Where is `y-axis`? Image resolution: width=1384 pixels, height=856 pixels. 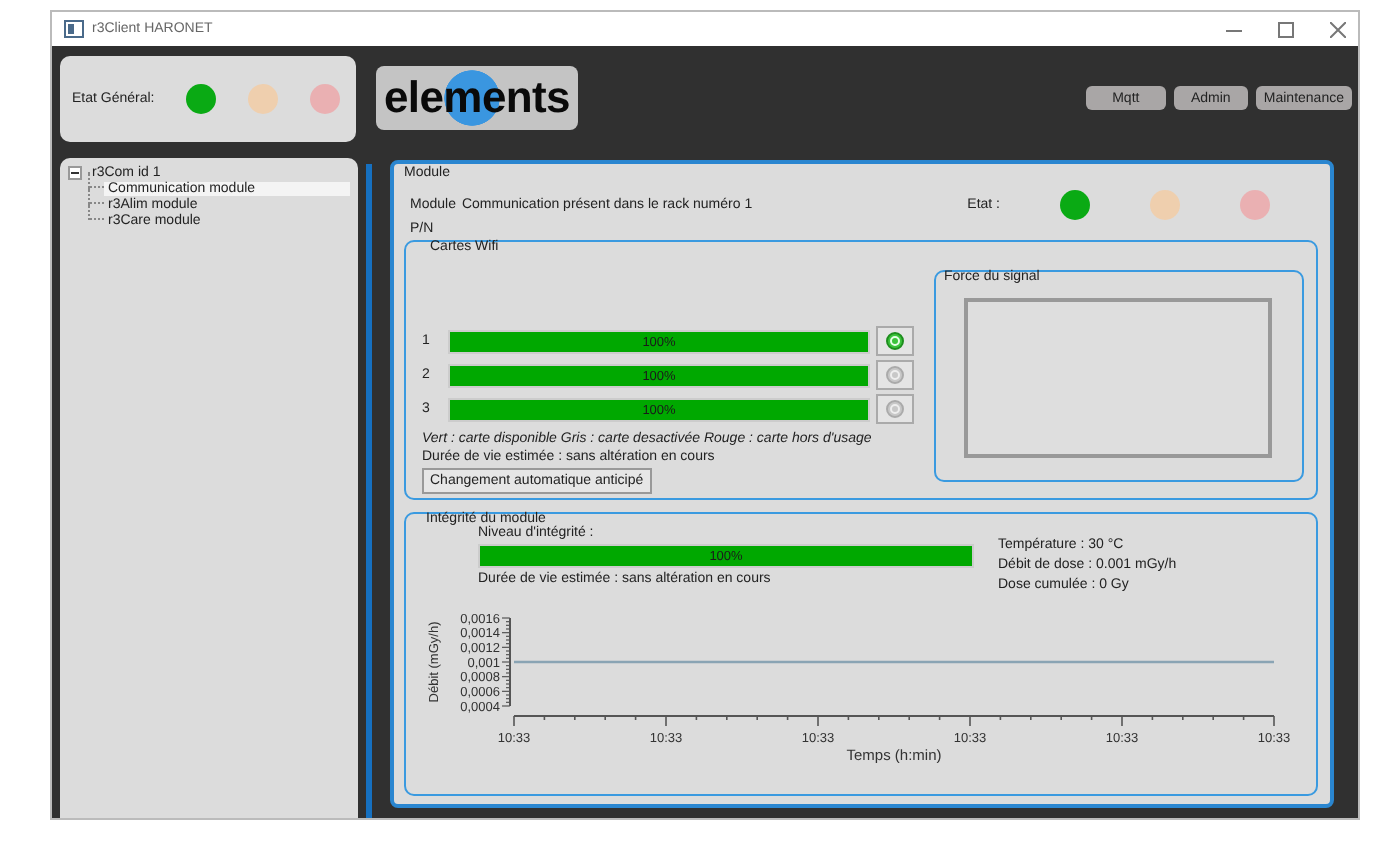 y-axis is located at coordinates (506, 662).